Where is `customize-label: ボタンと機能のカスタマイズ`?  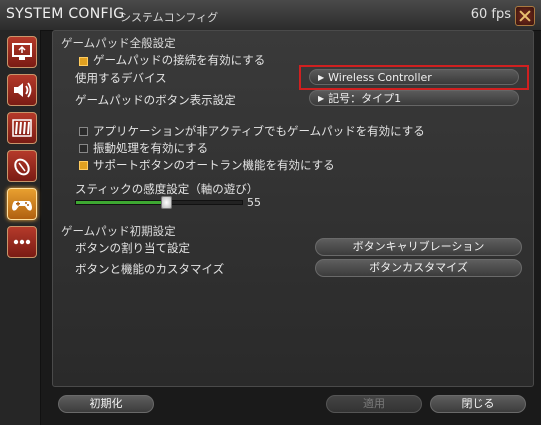
customize-label: ボタンと機能のカスタマイズ is located at coordinates (150, 269).